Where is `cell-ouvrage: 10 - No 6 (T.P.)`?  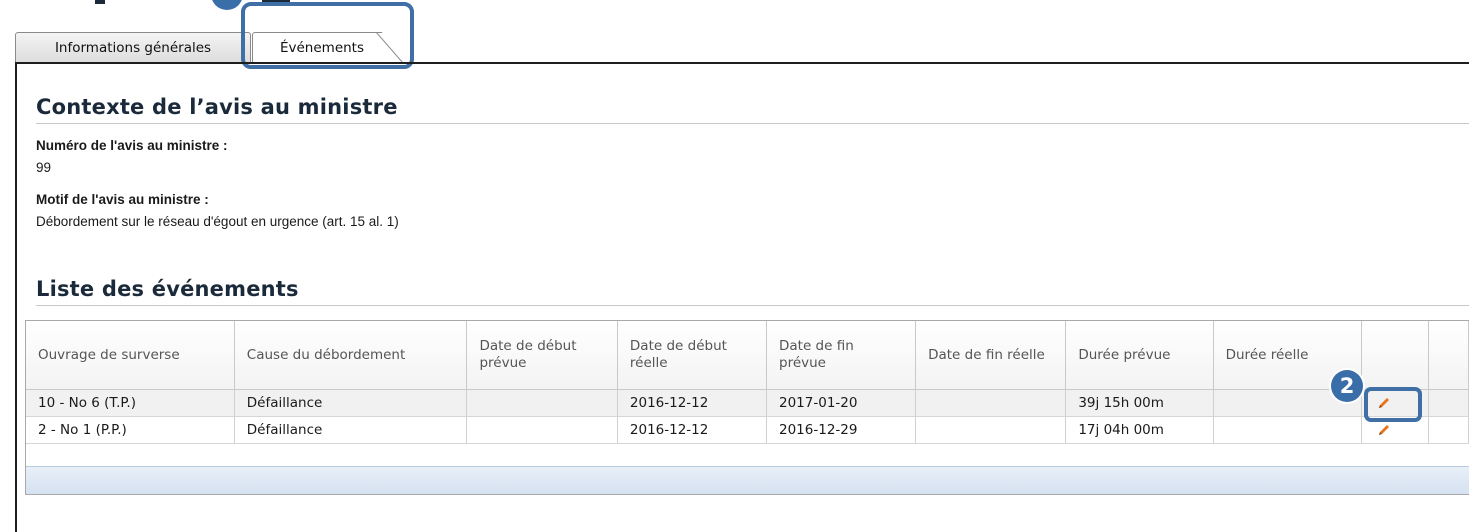
cell-ouvrage: 10 - No 6 (T.P.) is located at coordinates (130, 403).